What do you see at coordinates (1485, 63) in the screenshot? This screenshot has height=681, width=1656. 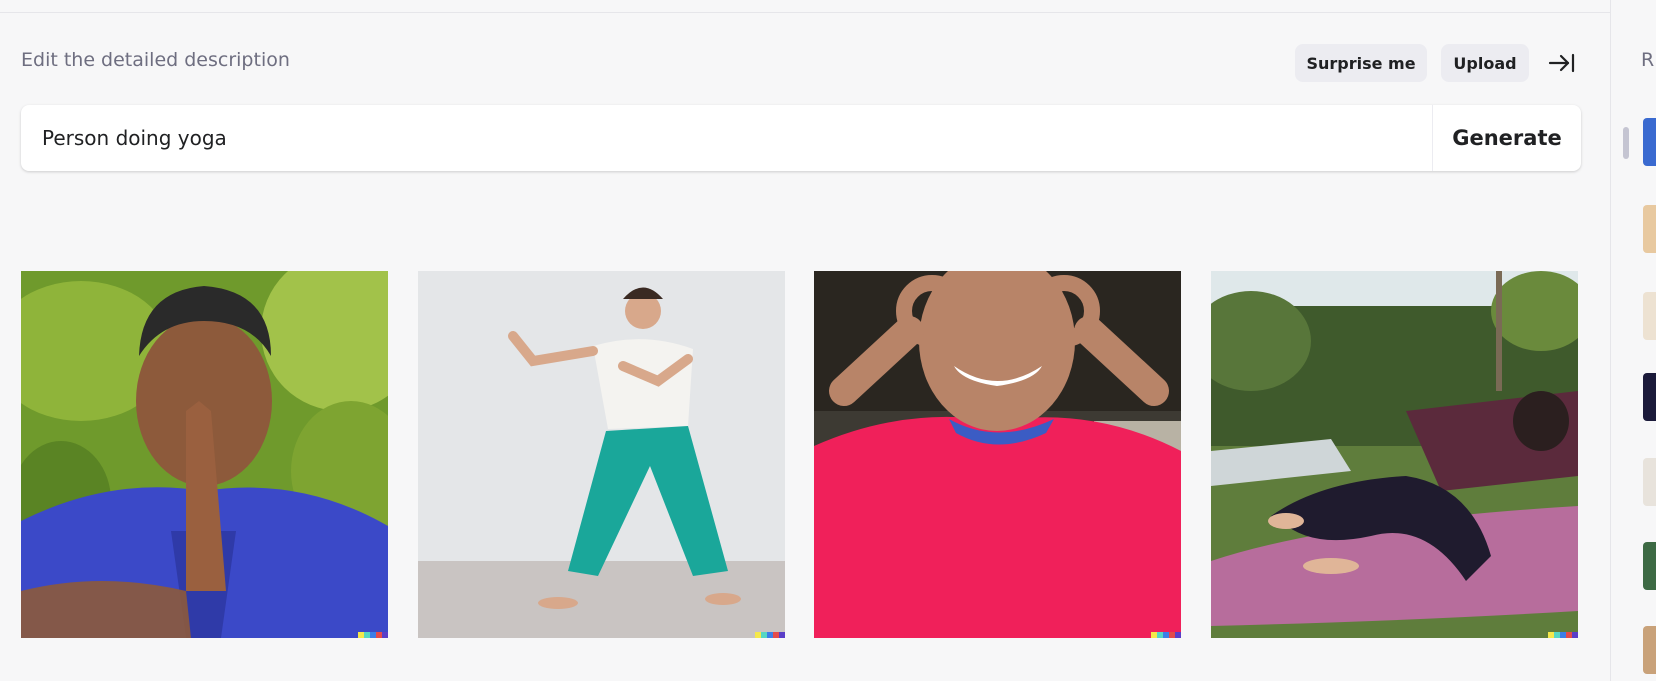 I see `upload-button: Upload` at bounding box center [1485, 63].